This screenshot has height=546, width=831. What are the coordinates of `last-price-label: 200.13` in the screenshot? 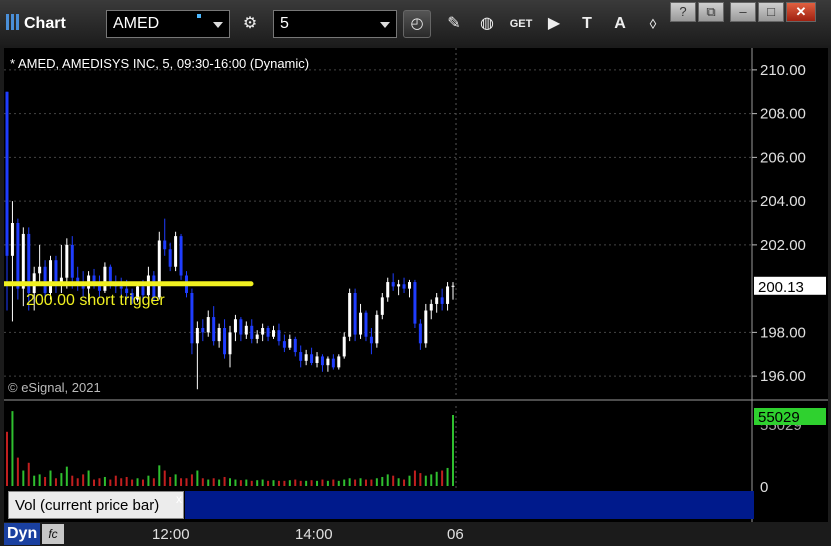 It's located at (781, 287).